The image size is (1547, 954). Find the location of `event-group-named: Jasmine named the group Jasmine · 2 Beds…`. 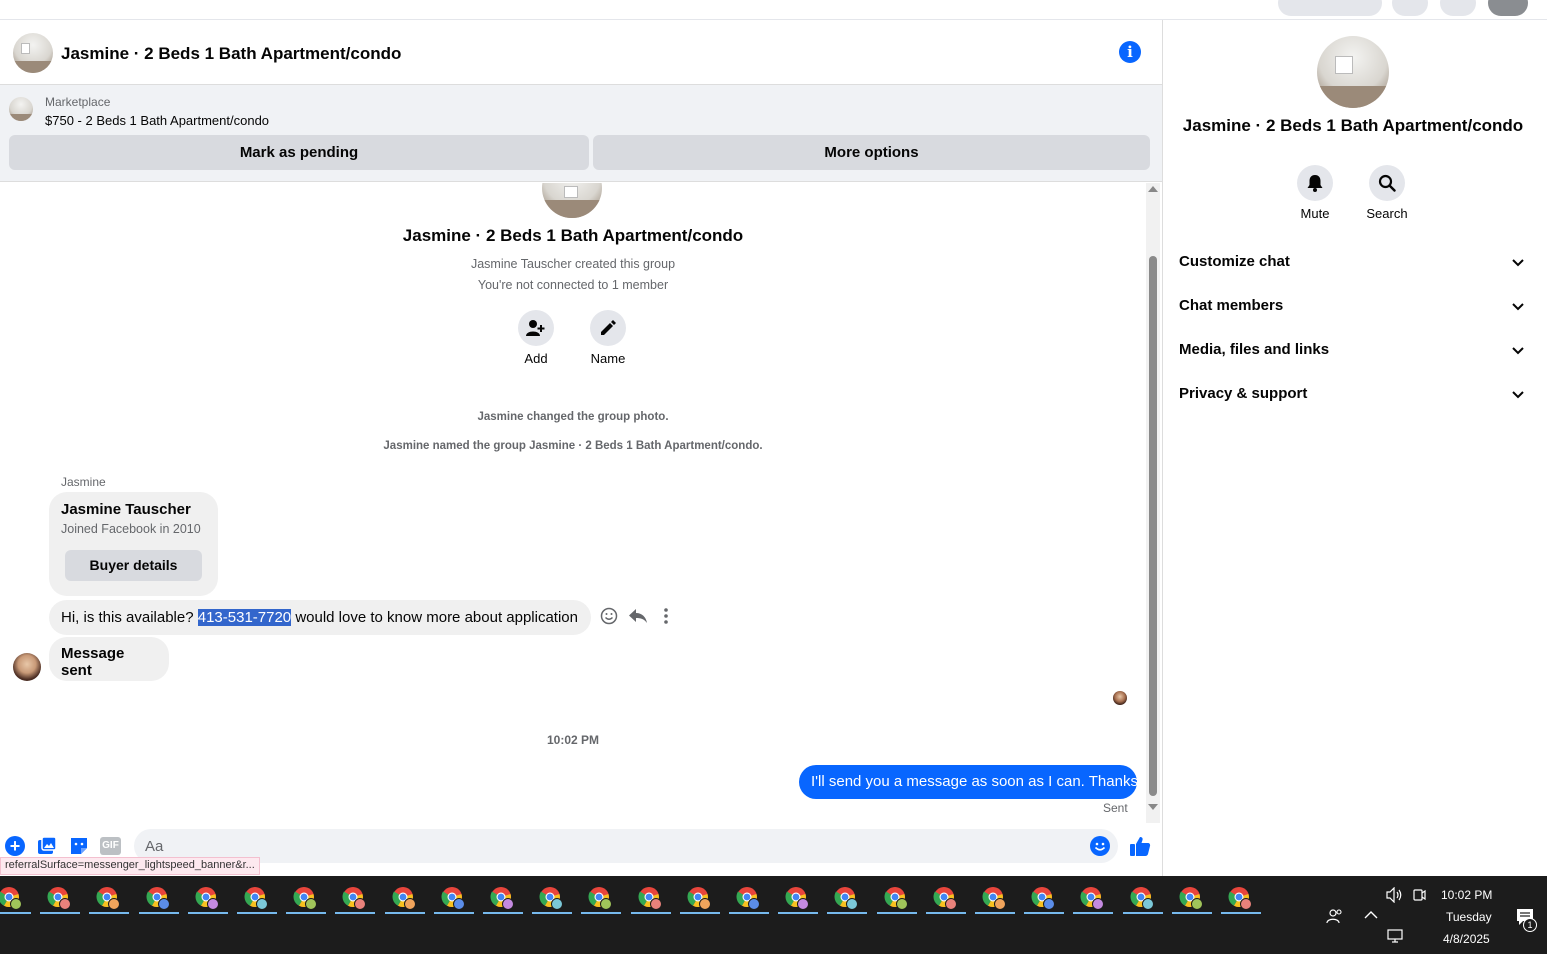

event-group-named: Jasmine named the group Jasmine · 2 Beds… is located at coordinates (573, 446).